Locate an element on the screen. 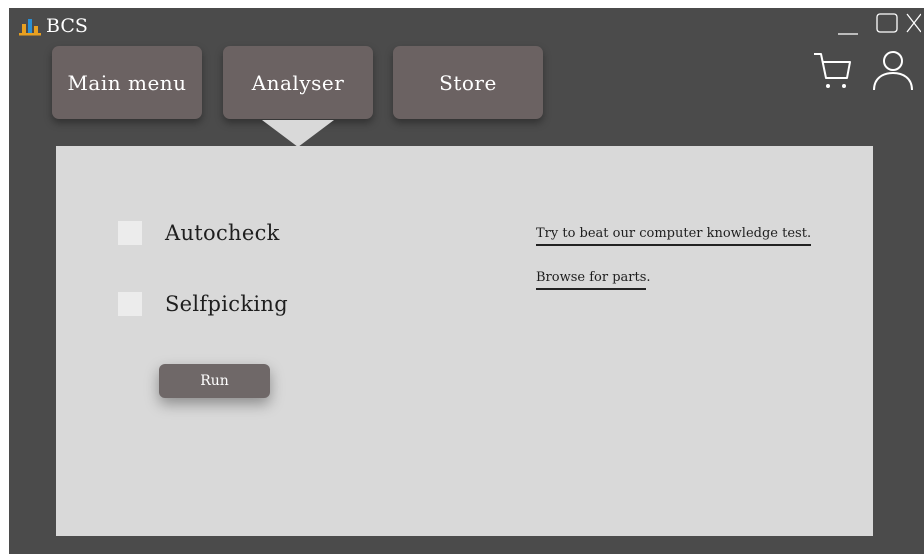 The image size is (924, 554). knowledge-test-link-text: Try to beat our computer knowledge test. is located at coordinates (674, 236).